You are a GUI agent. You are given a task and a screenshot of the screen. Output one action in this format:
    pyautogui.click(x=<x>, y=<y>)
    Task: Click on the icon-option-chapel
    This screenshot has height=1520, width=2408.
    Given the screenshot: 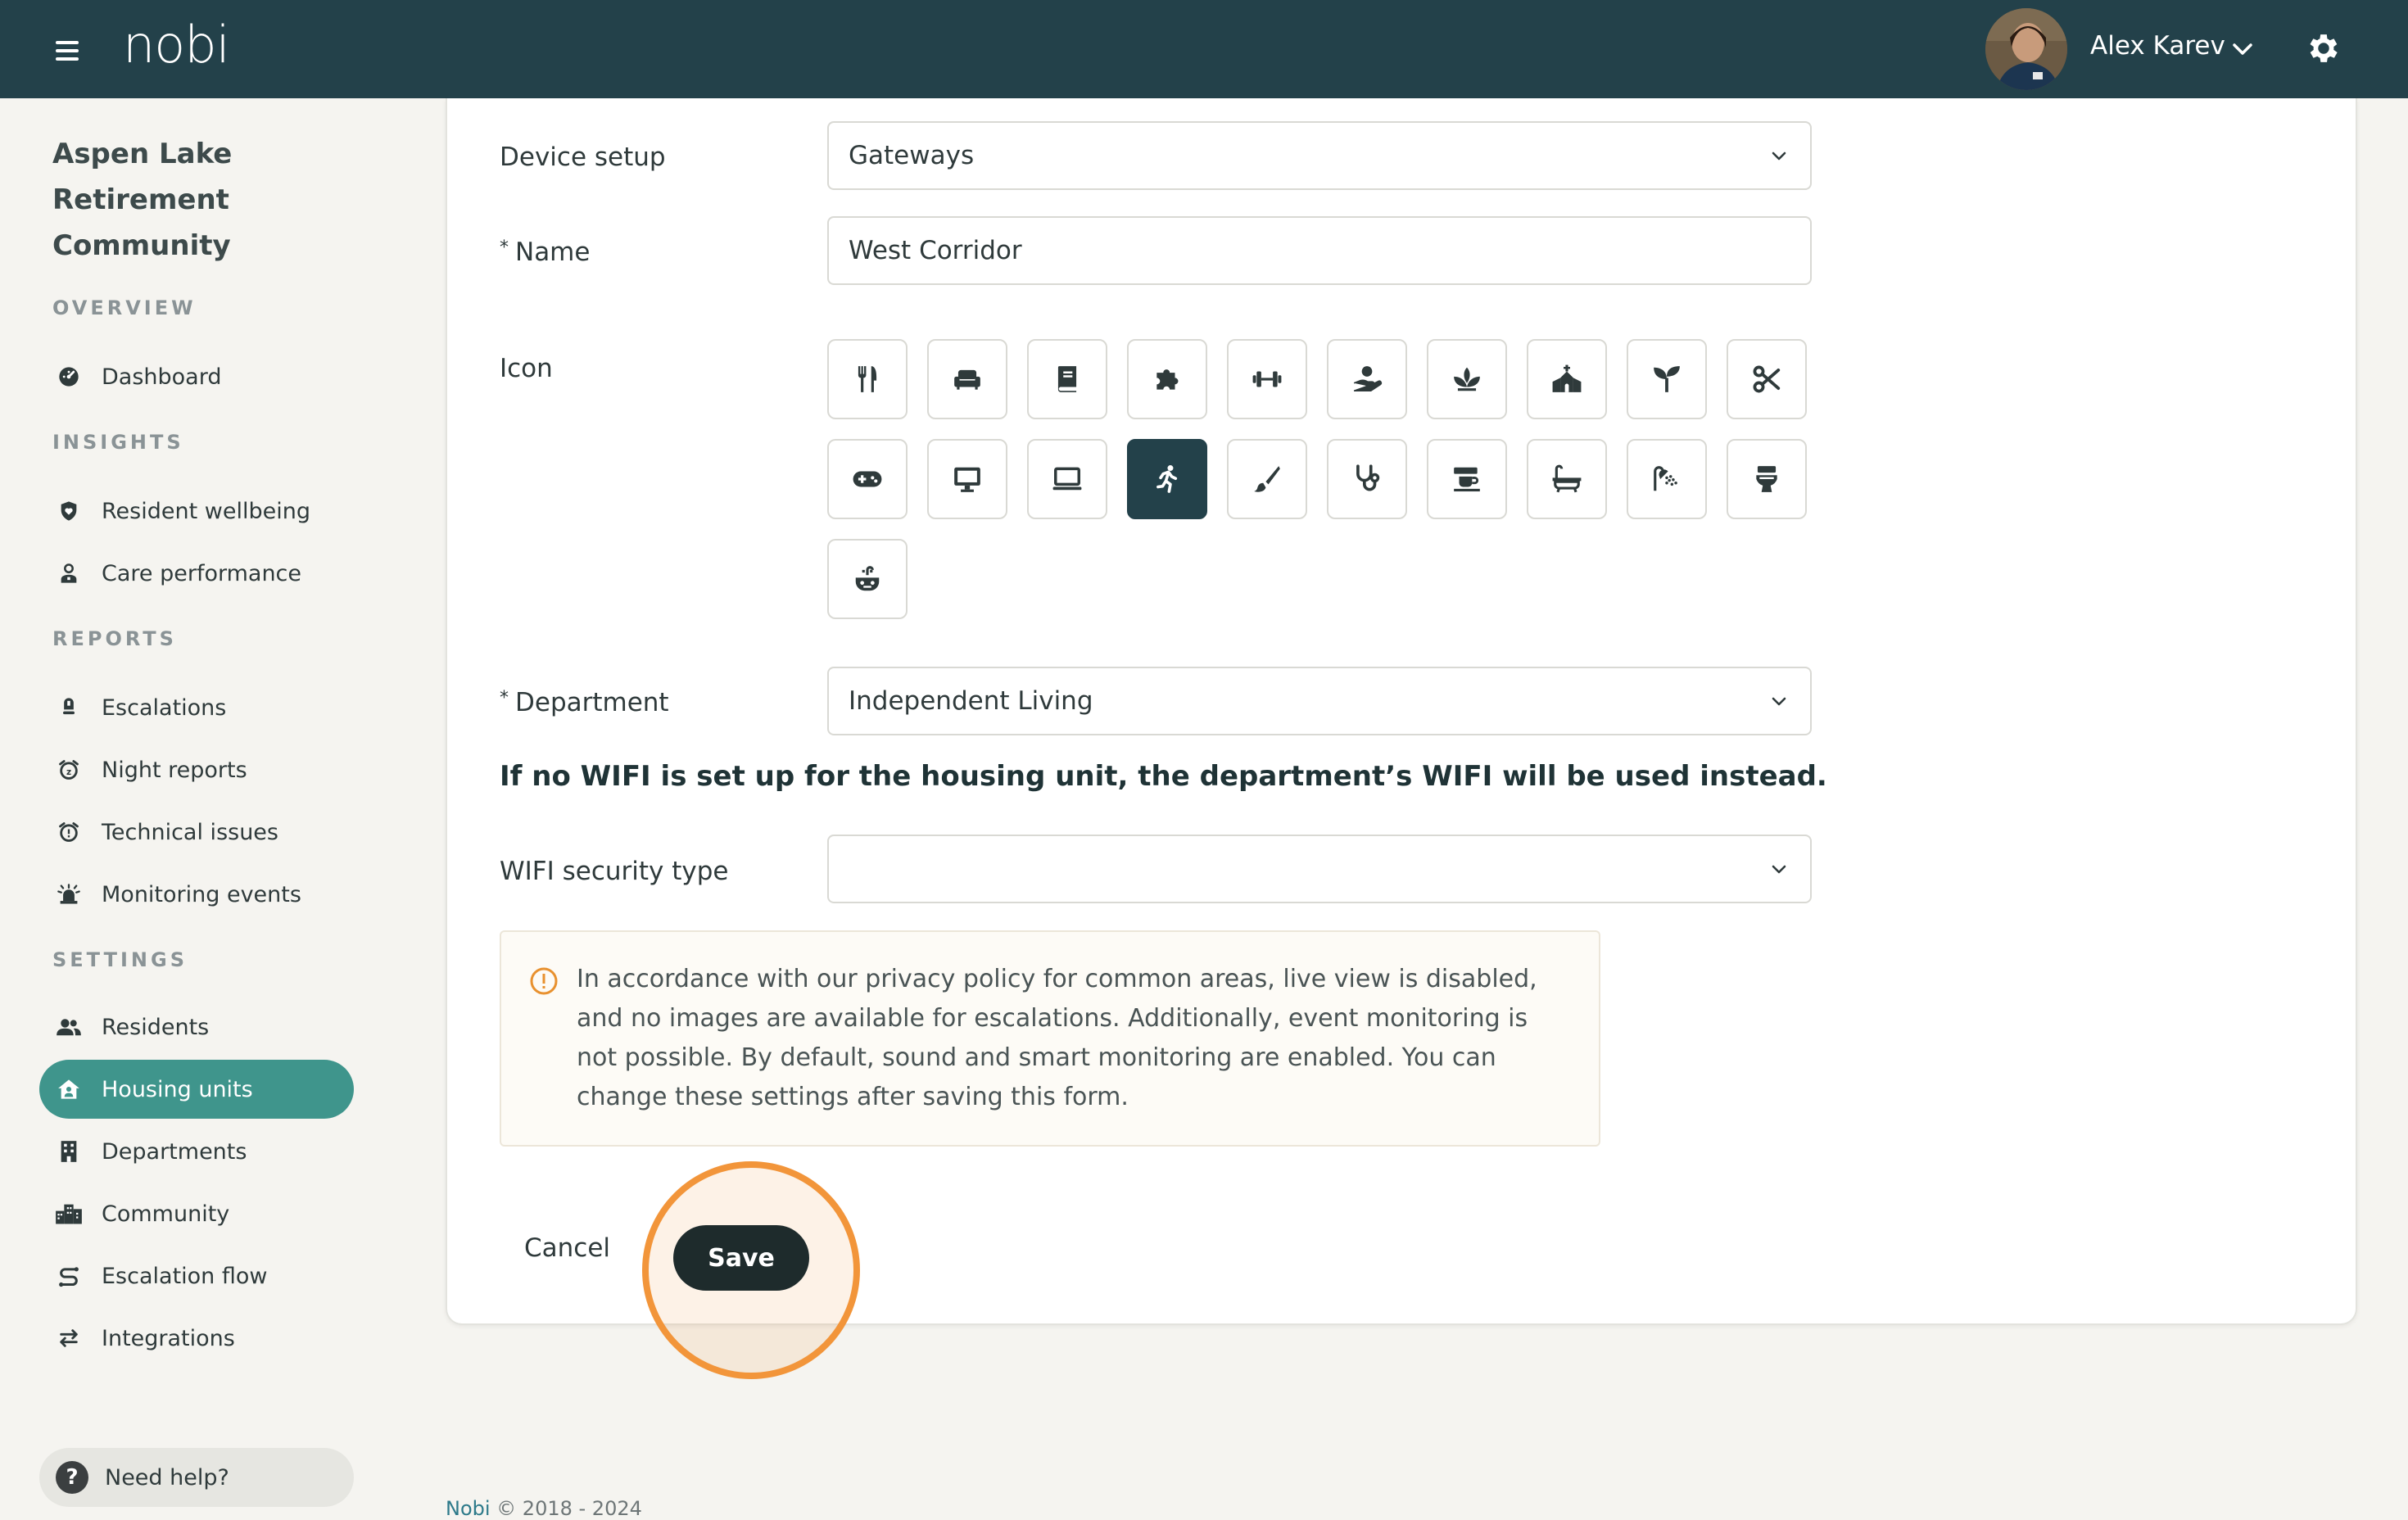 What is the action you would take?
    pyautogui.click(x=1567, y=379)
    